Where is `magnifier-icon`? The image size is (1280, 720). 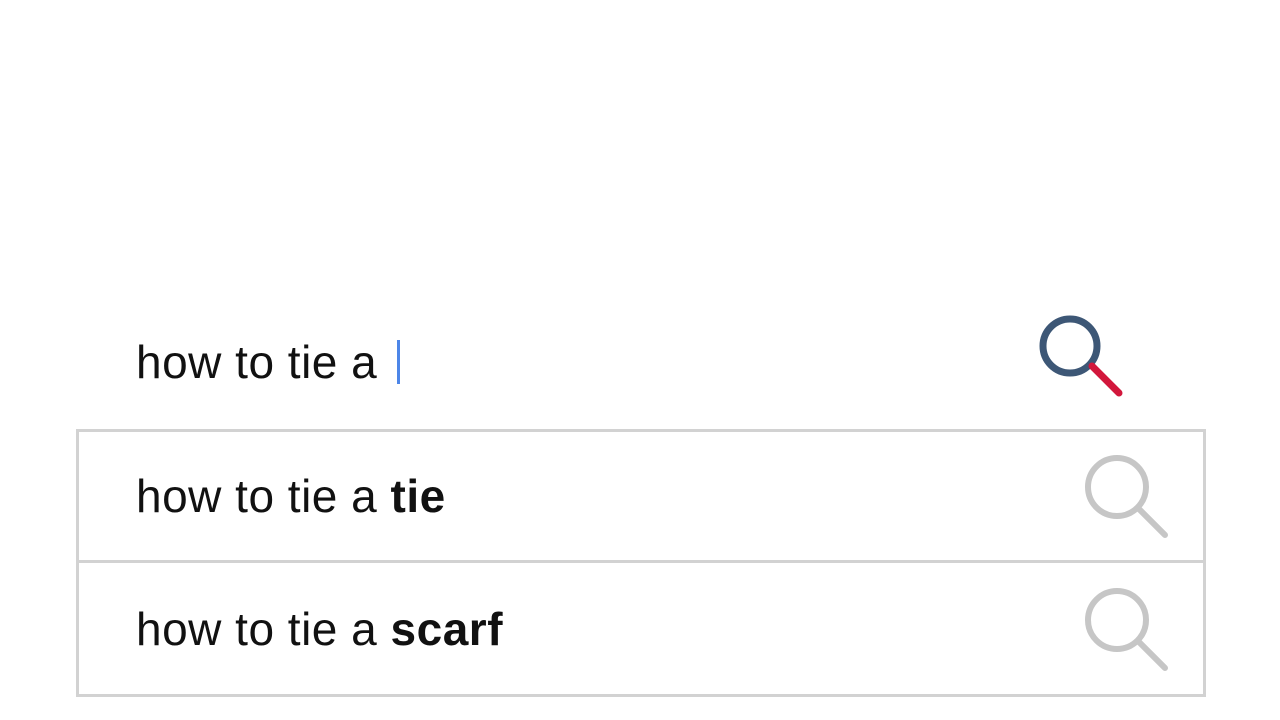 magnifier-icon is located at coordinates (1081, 356).